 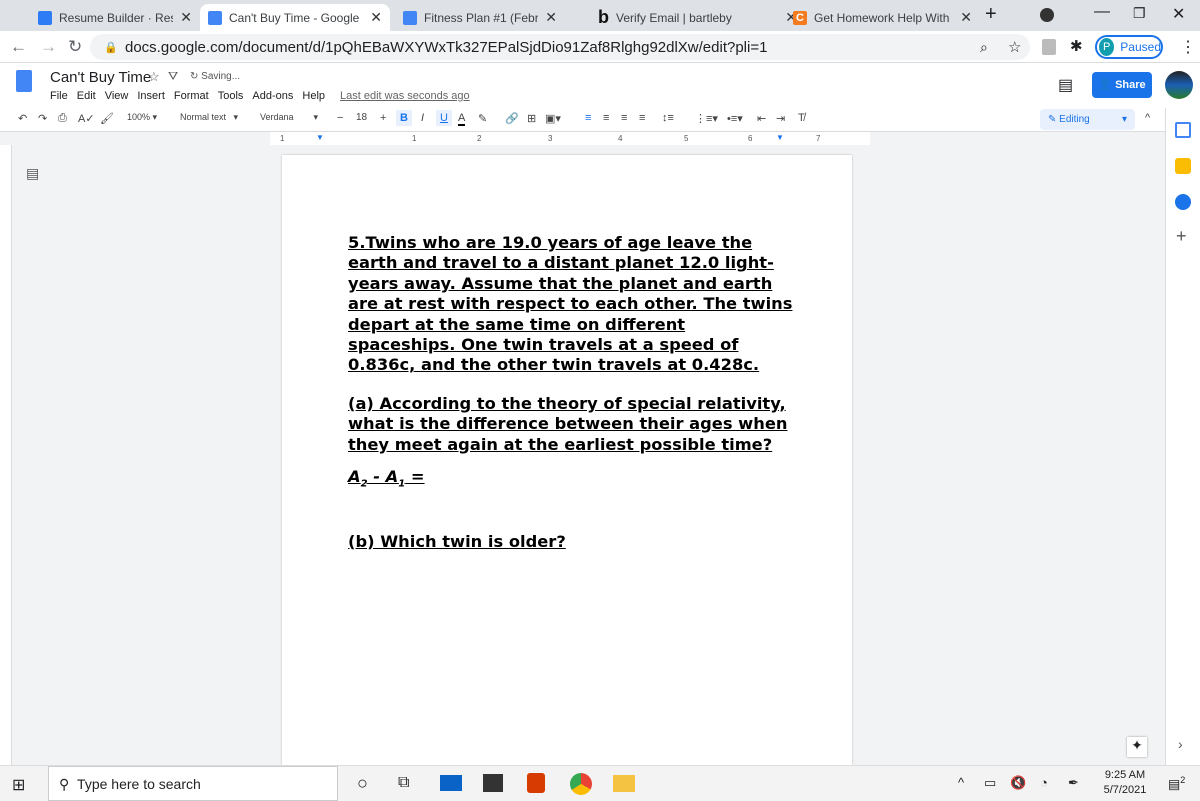 I want to click on comments-icon: ▤, so click(x=1065, y=85).